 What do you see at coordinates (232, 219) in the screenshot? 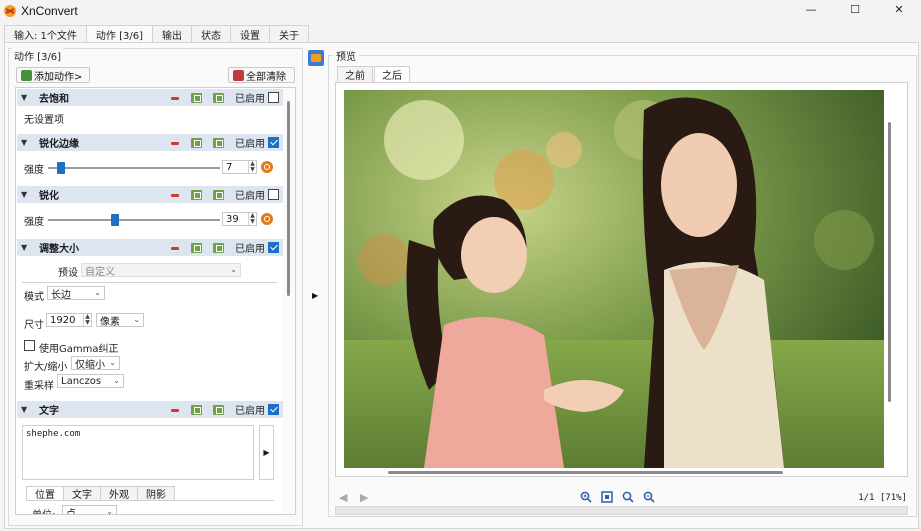
I see `strength-value: 39` at bounding box center [232, 219].